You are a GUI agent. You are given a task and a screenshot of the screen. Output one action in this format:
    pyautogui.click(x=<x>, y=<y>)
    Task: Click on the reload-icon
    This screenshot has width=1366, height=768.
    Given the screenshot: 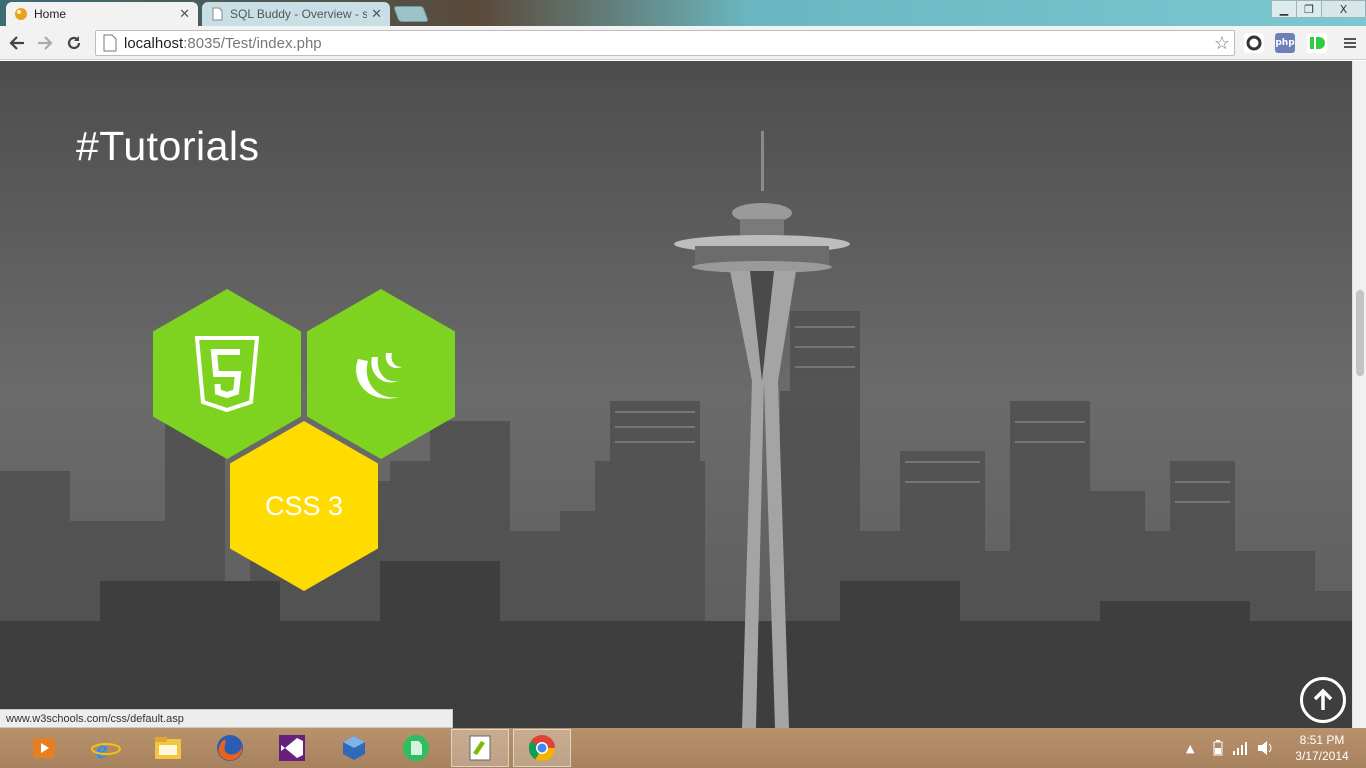 What is the action you would take?
    pyautogui.click(x=74, y=43)
    